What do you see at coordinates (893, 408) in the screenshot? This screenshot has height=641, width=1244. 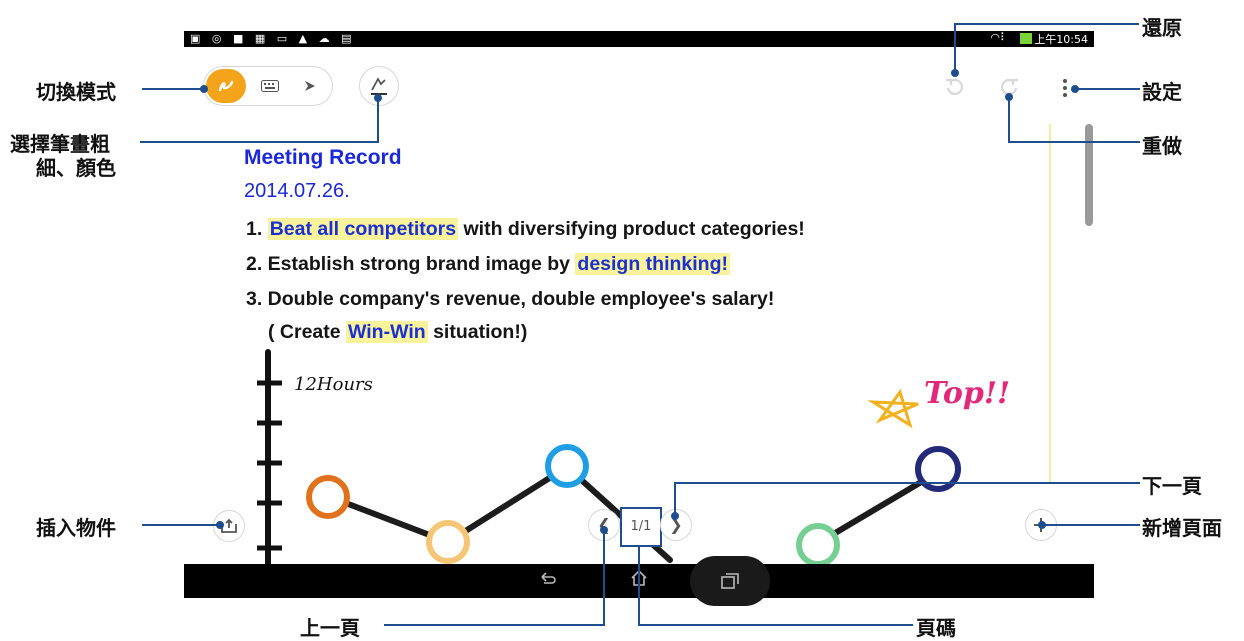 I see `star-doodle` at bounding box center [893, 408].